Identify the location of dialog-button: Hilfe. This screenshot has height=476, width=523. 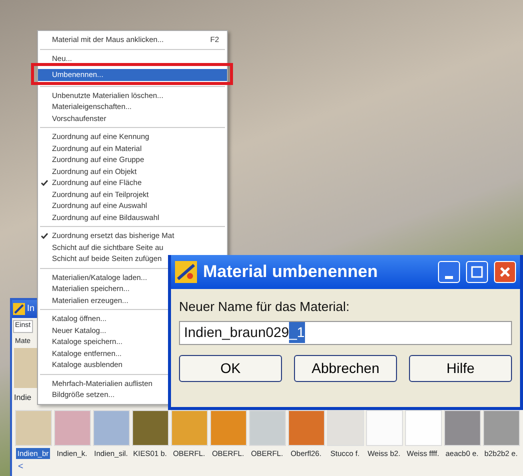
(460, 368).